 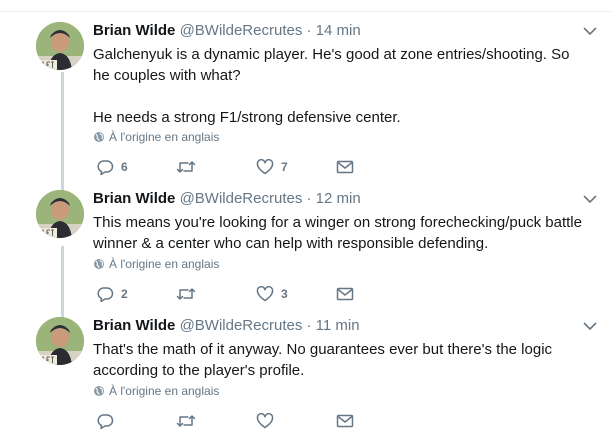 I want to click on reply-count: 6, so click(x=124, y=167).